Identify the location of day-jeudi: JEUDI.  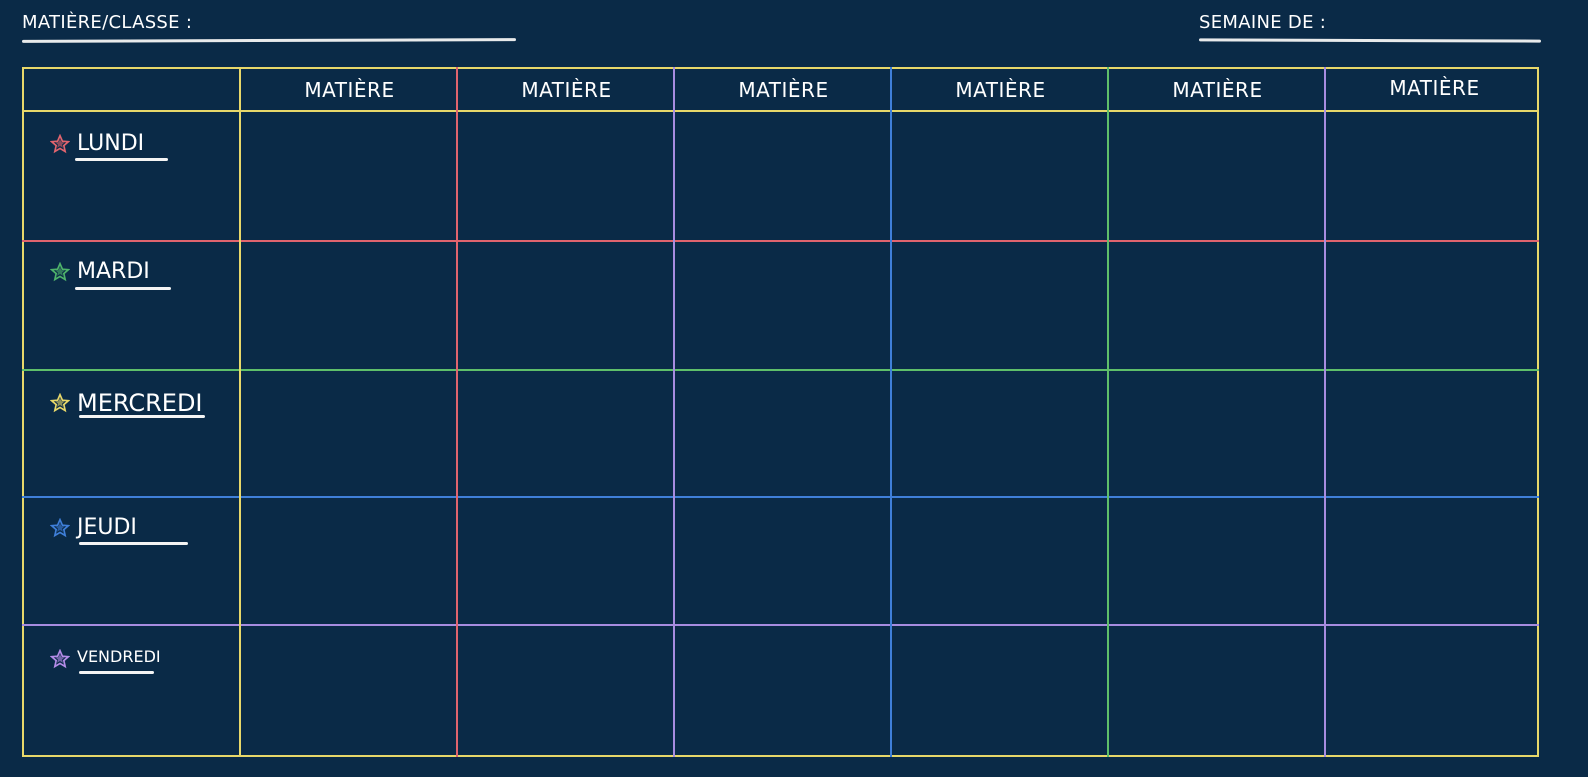
(93, 527).